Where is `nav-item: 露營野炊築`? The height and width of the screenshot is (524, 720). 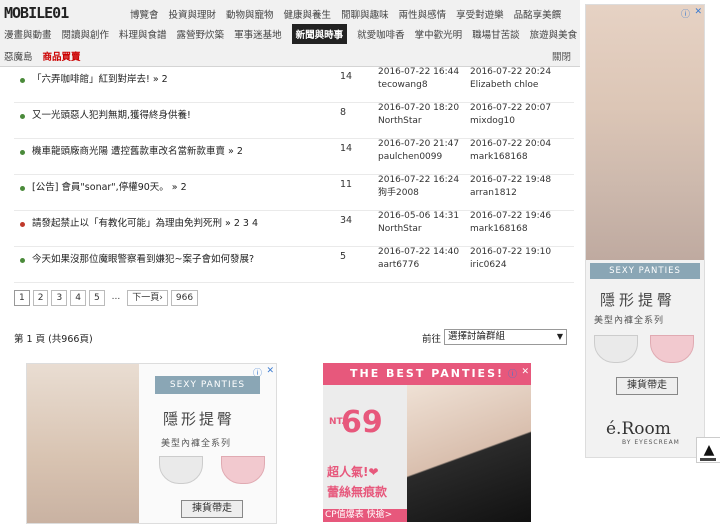
nav-item: 露營野炊築 is located at coordinates (201, 34).